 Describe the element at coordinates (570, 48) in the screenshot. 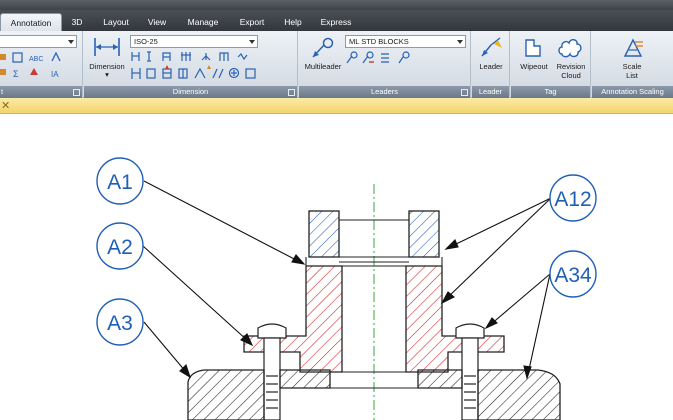

I see `revision-cloud-icon` at that location.